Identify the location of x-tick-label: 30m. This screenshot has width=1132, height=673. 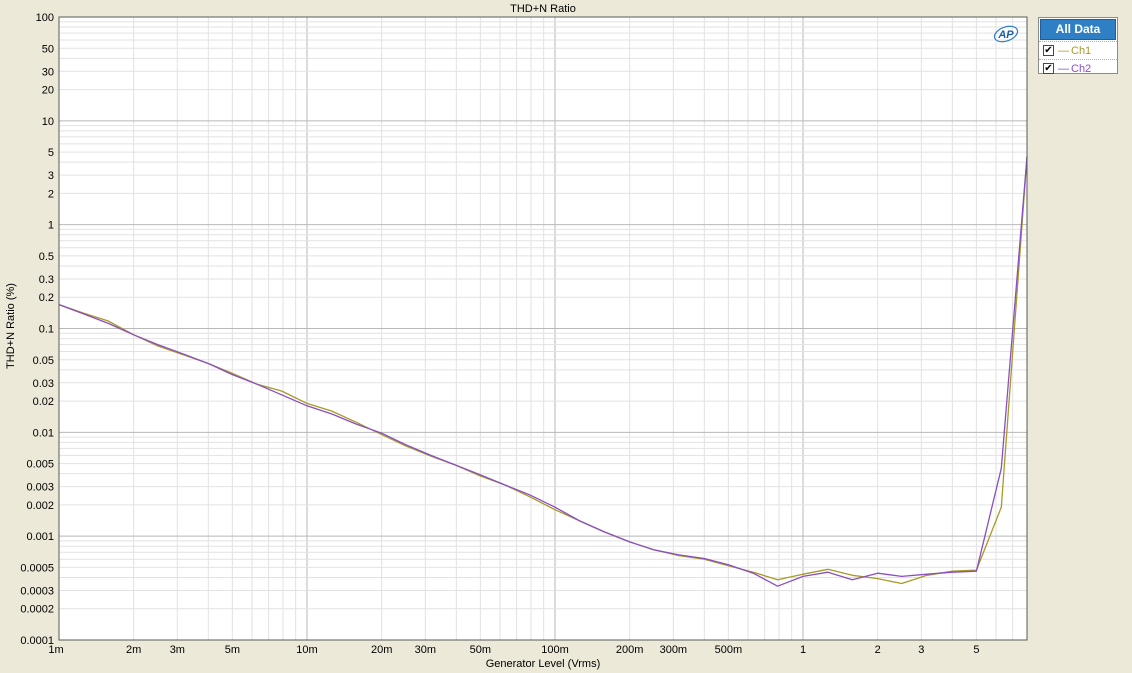
(425, 650).